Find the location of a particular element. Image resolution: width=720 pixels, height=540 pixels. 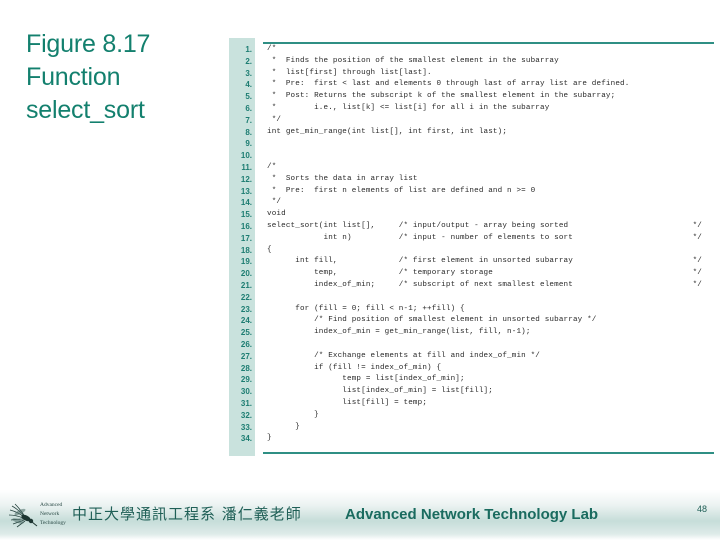

lab-name-text: Advanced Network Technology Lab is located at coordinates (472, 514).